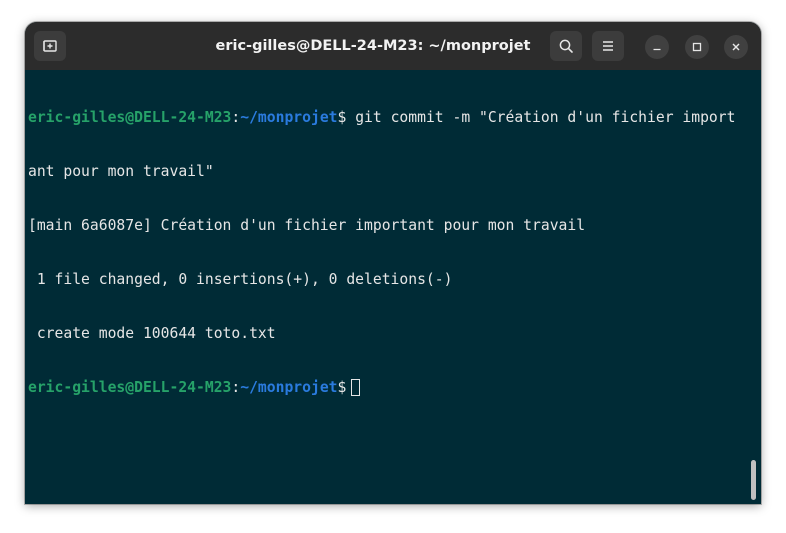 The image size is (786, 533). I want to click on close-icon, so click(736, 47).